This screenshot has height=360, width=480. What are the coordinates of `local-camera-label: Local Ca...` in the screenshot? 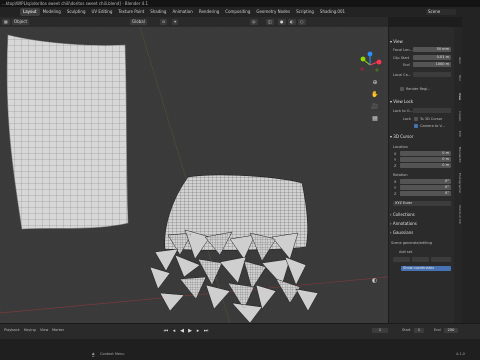 It's located at (402, 75).